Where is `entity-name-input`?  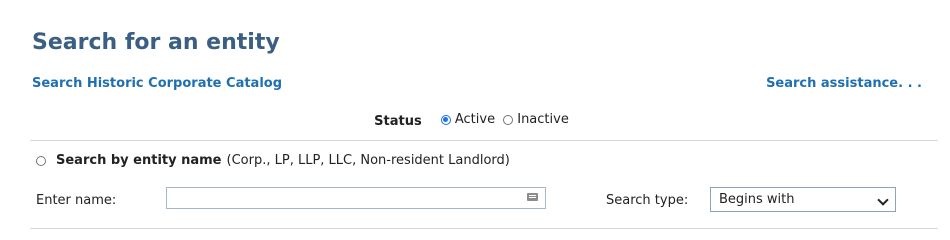 entity-name-input is located at coordinates (356, 198).